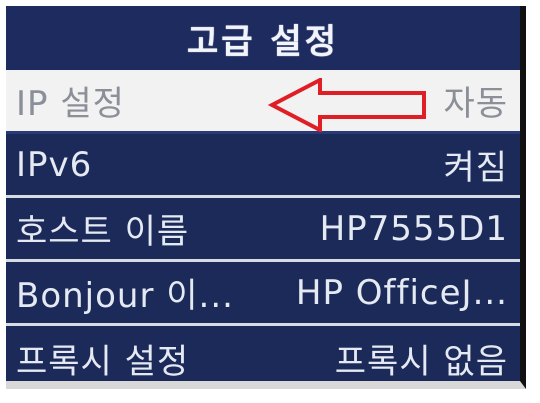  Describe the element at coordinates (263, 41) in the screenshot. I see `screen-title: 고급 설정` at that location.